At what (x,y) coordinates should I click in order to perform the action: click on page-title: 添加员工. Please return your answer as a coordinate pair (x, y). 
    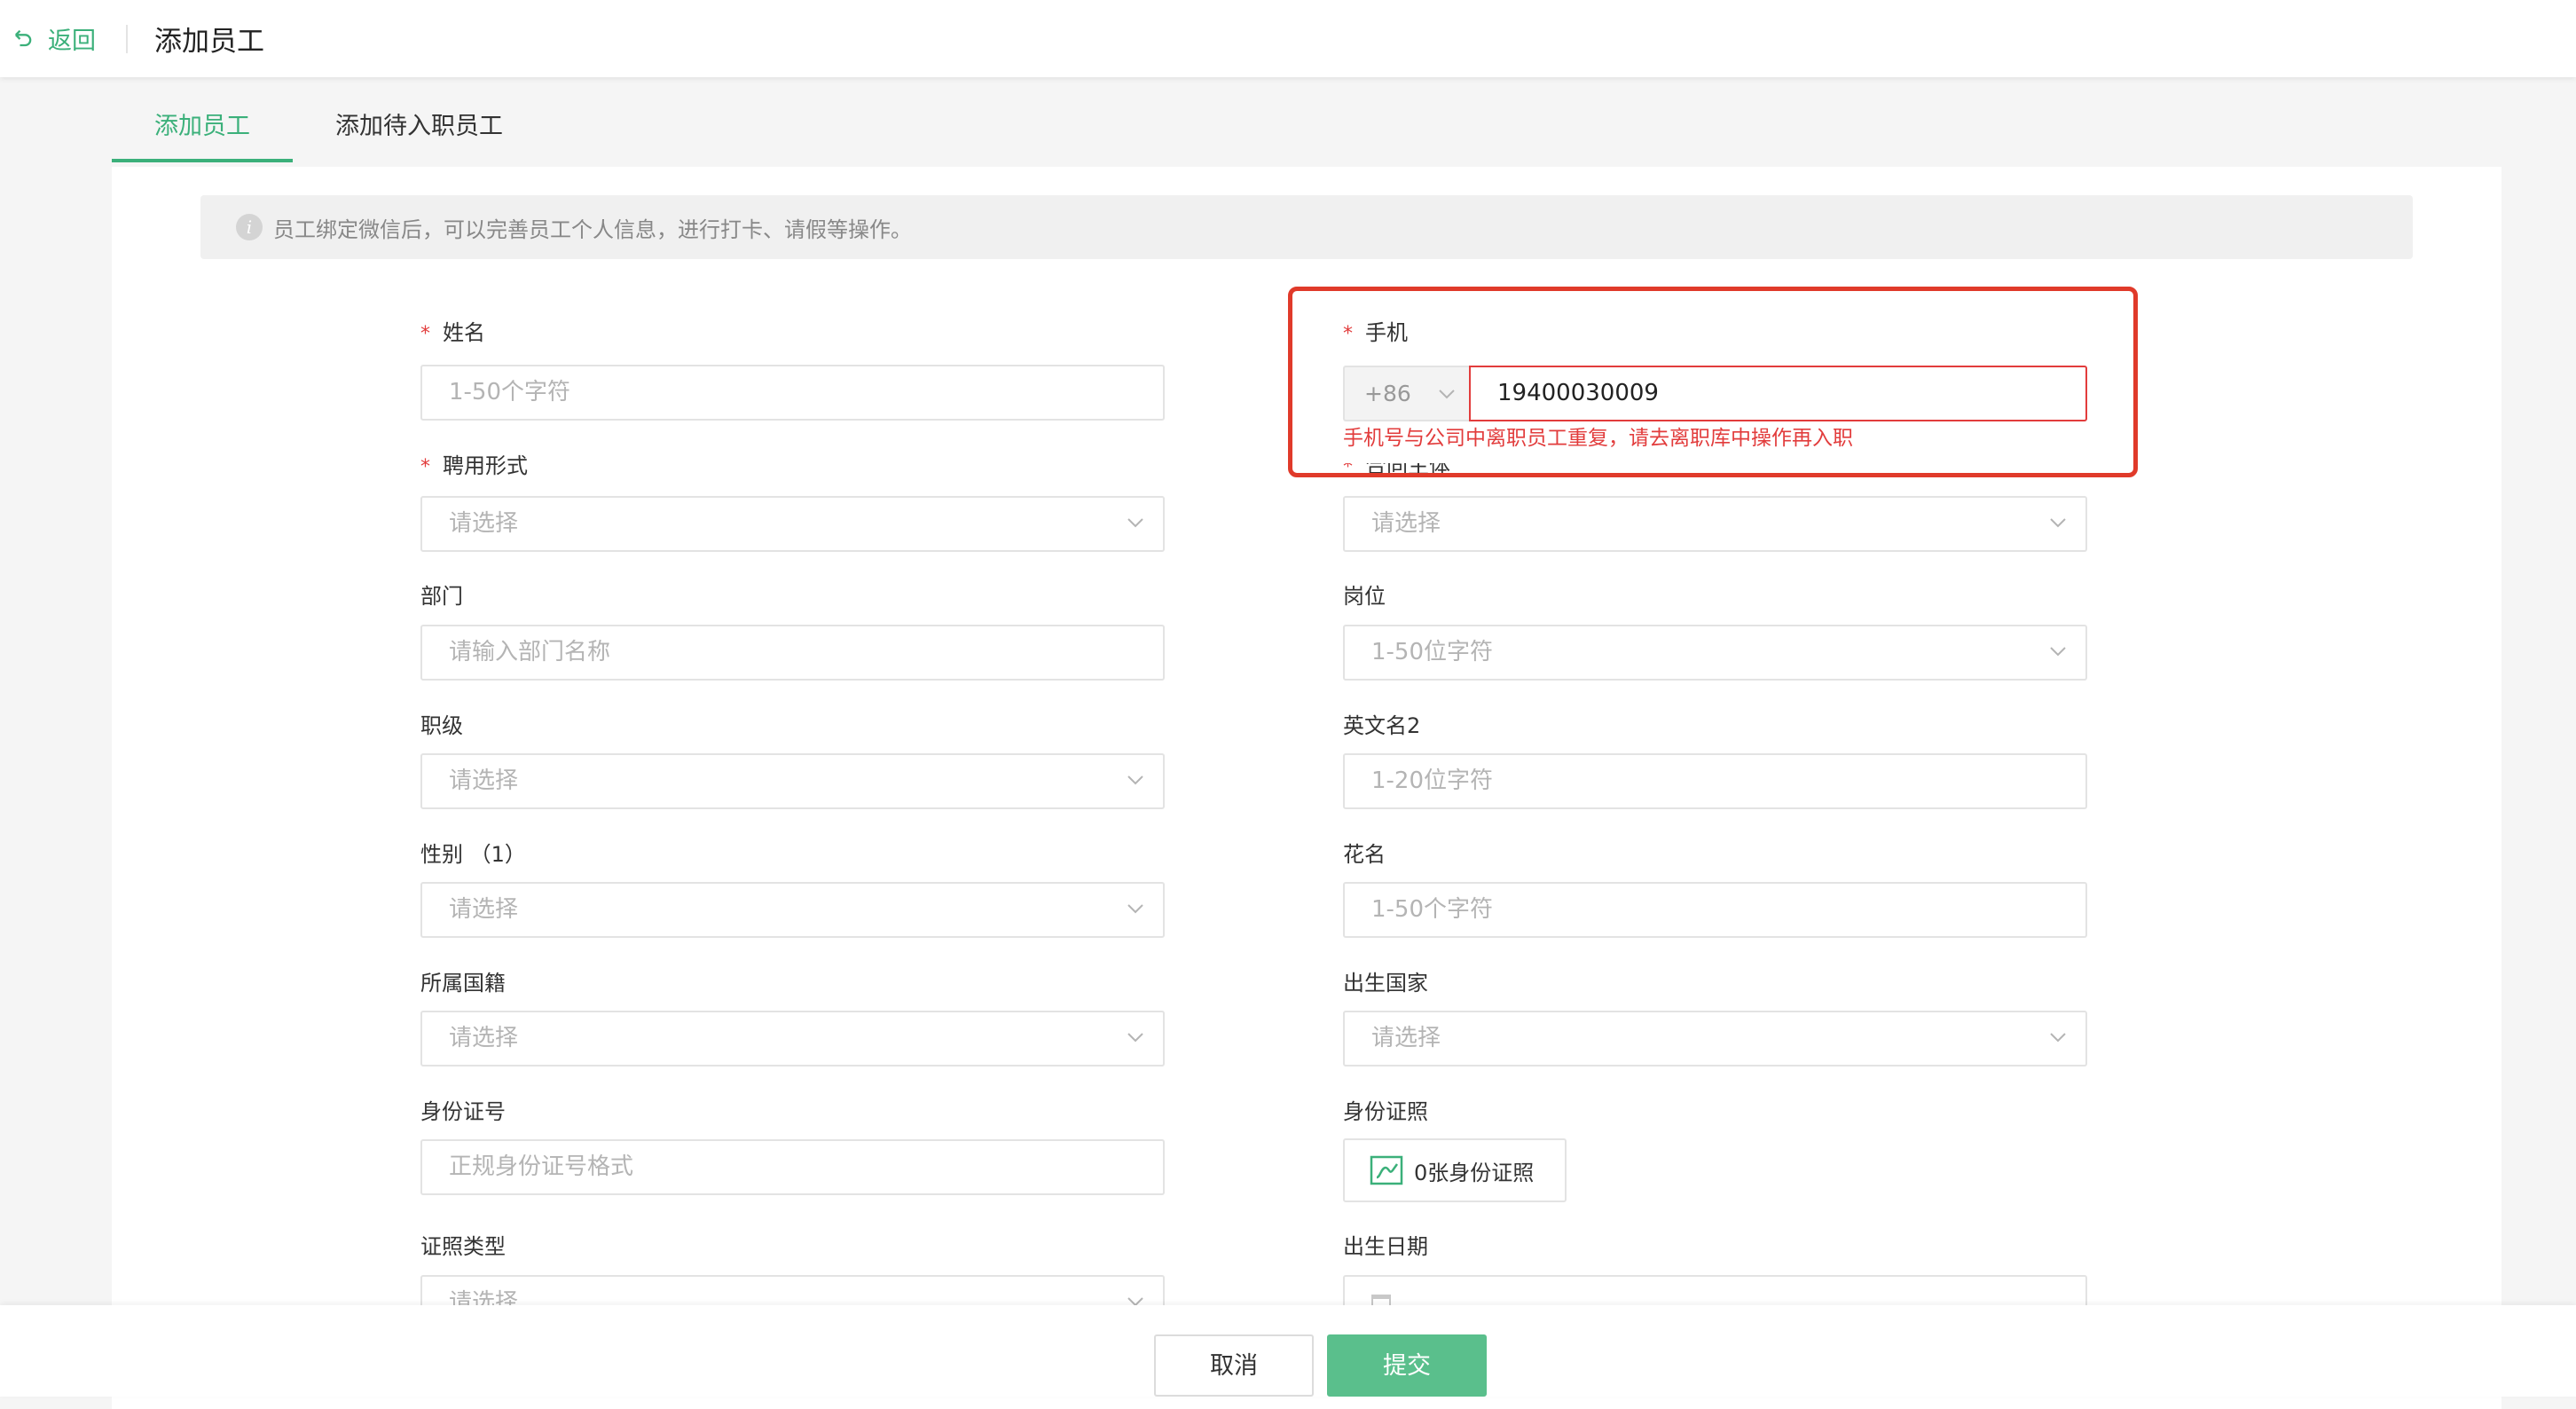
    Looking at the image, I should click on (209, 42).